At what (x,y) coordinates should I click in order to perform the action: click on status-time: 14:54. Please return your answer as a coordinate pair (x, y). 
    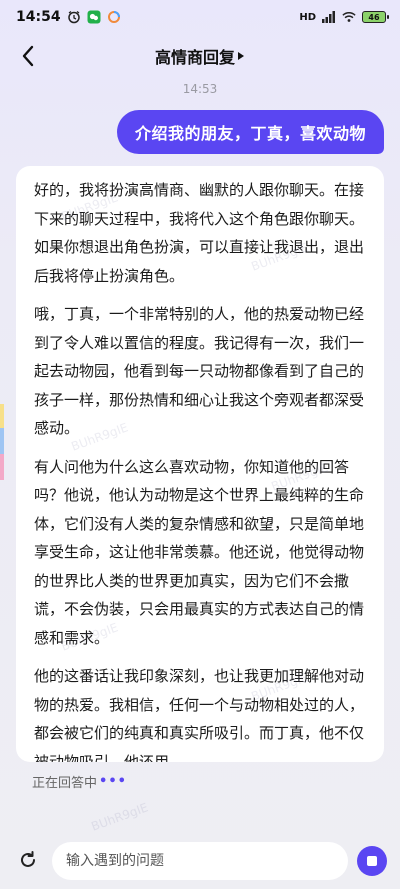
    Looking at the image, I should click on (38, 17).